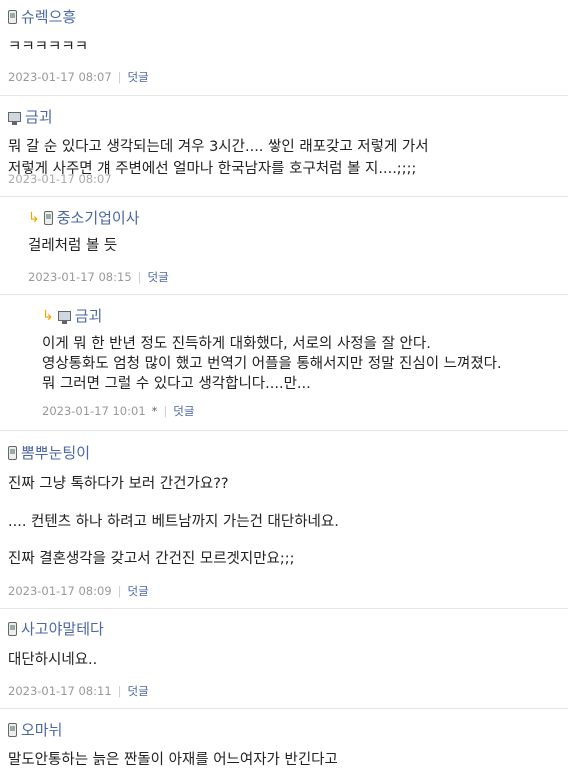  Describe the element at coordinates (48, 47) in the screenshot. I see `comment-text: ㅋㅋㅋㅋㅋㅋ` at that location.